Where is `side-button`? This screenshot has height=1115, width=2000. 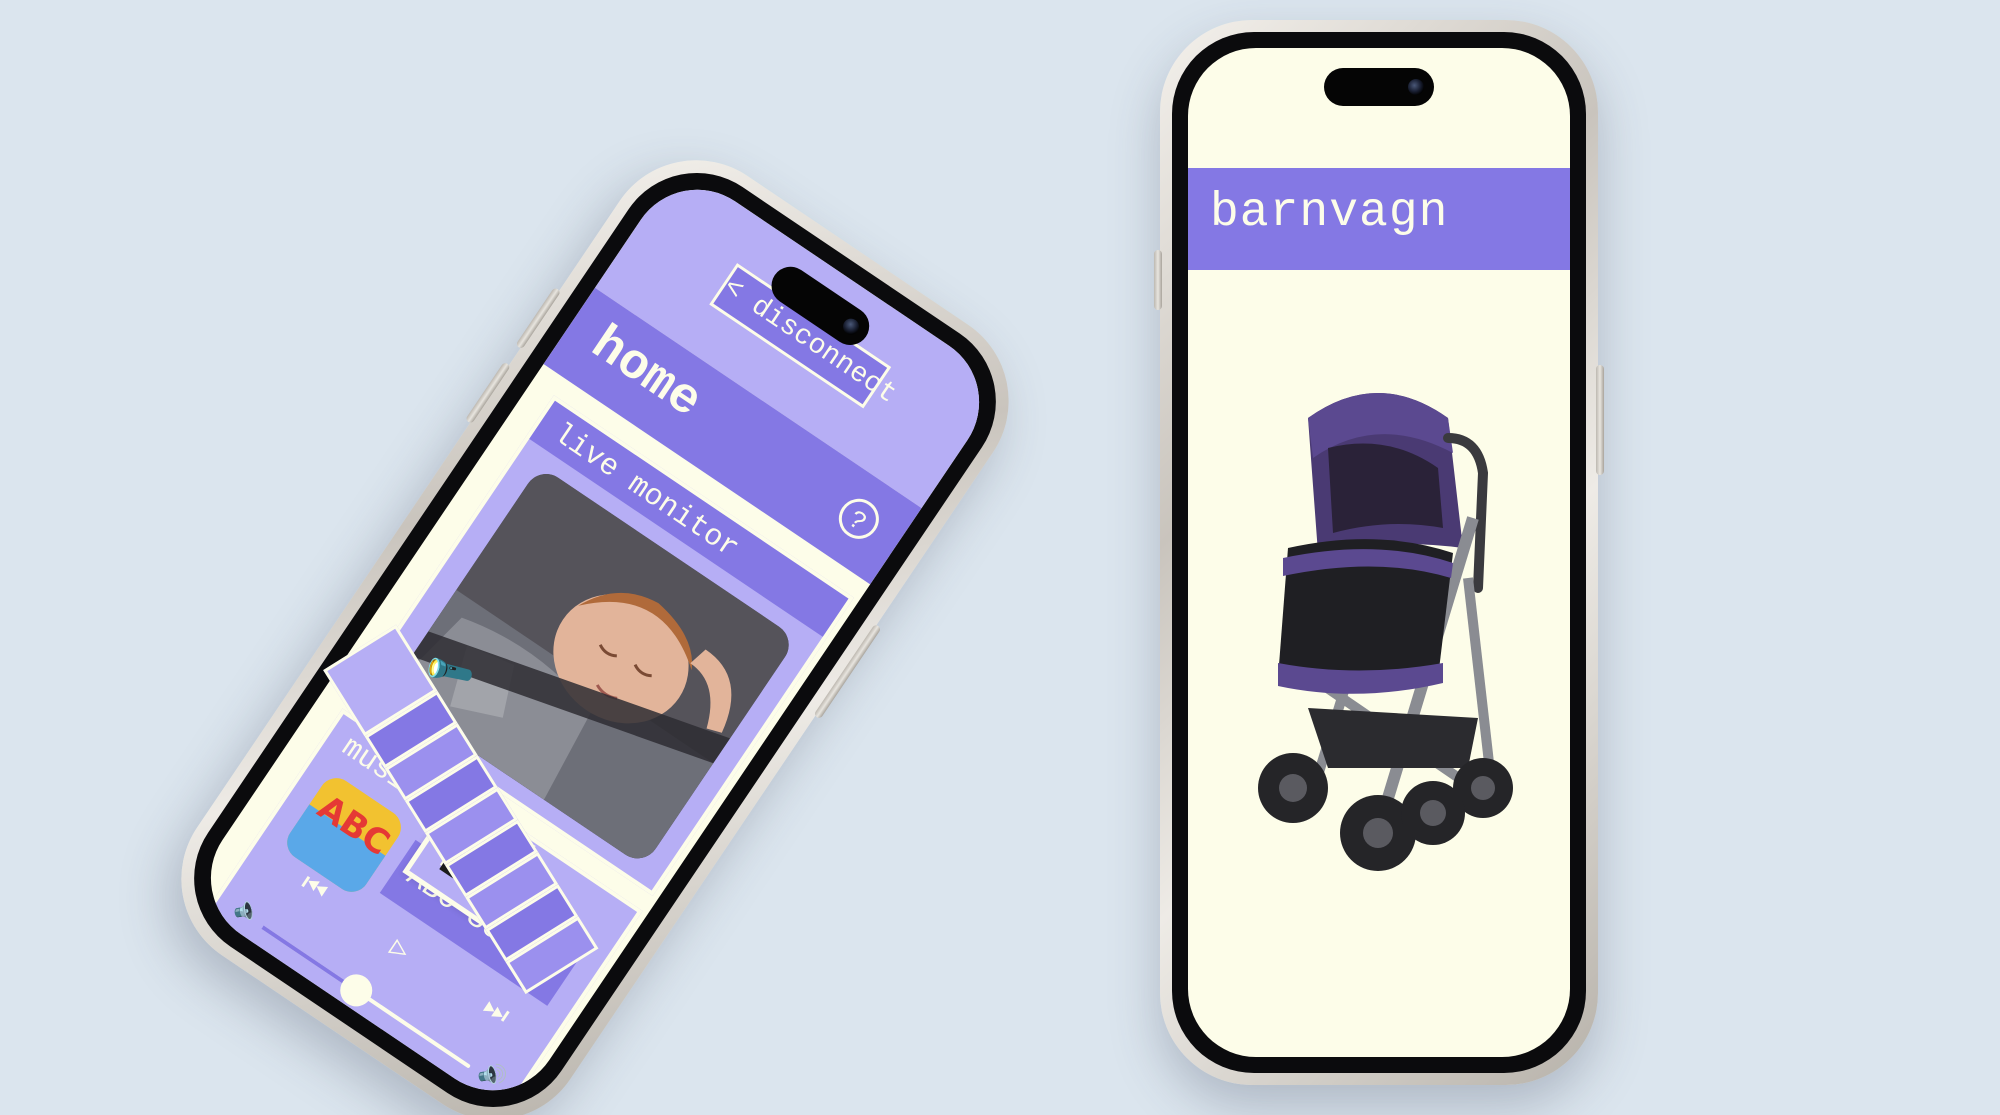
side-button is located at coordinates (1600, 420).